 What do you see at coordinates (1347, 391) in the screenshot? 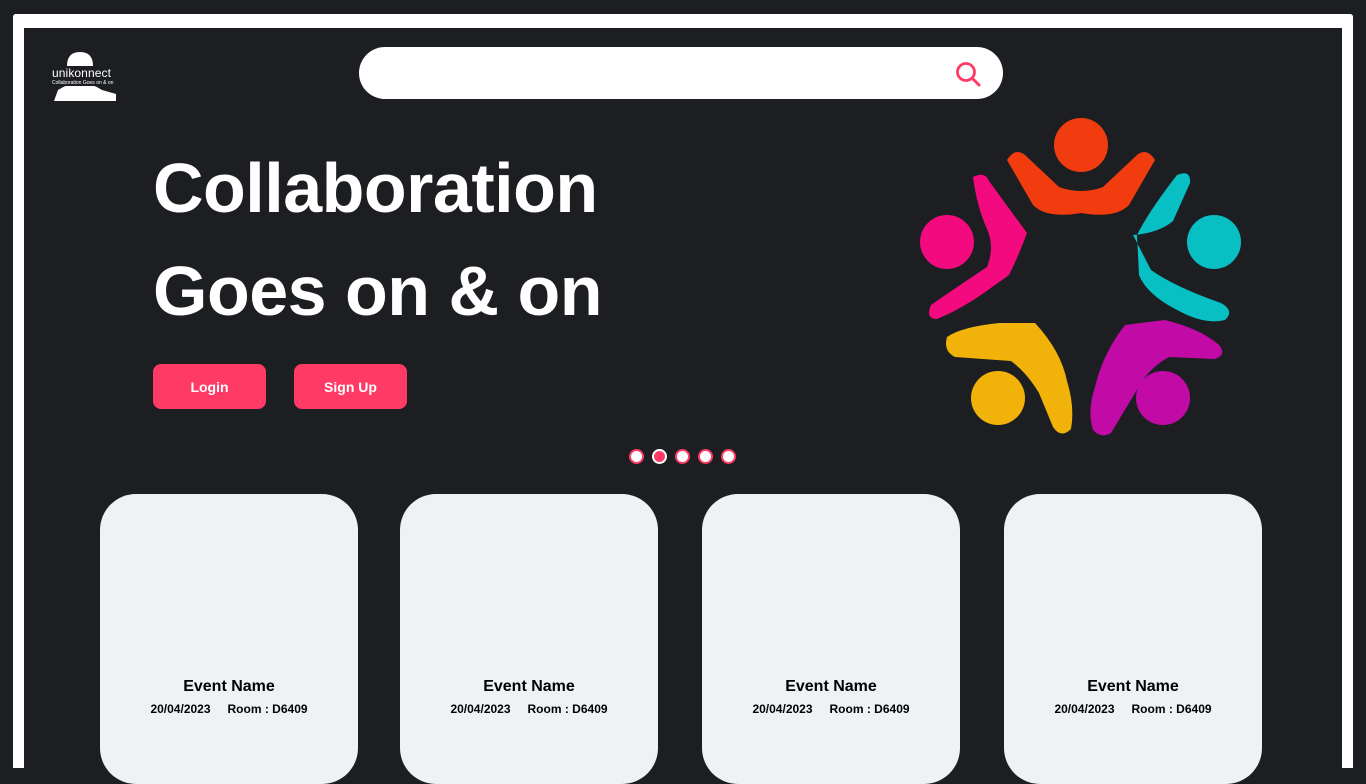
I see `window-frame-right` at bounding box center [1347, 391].